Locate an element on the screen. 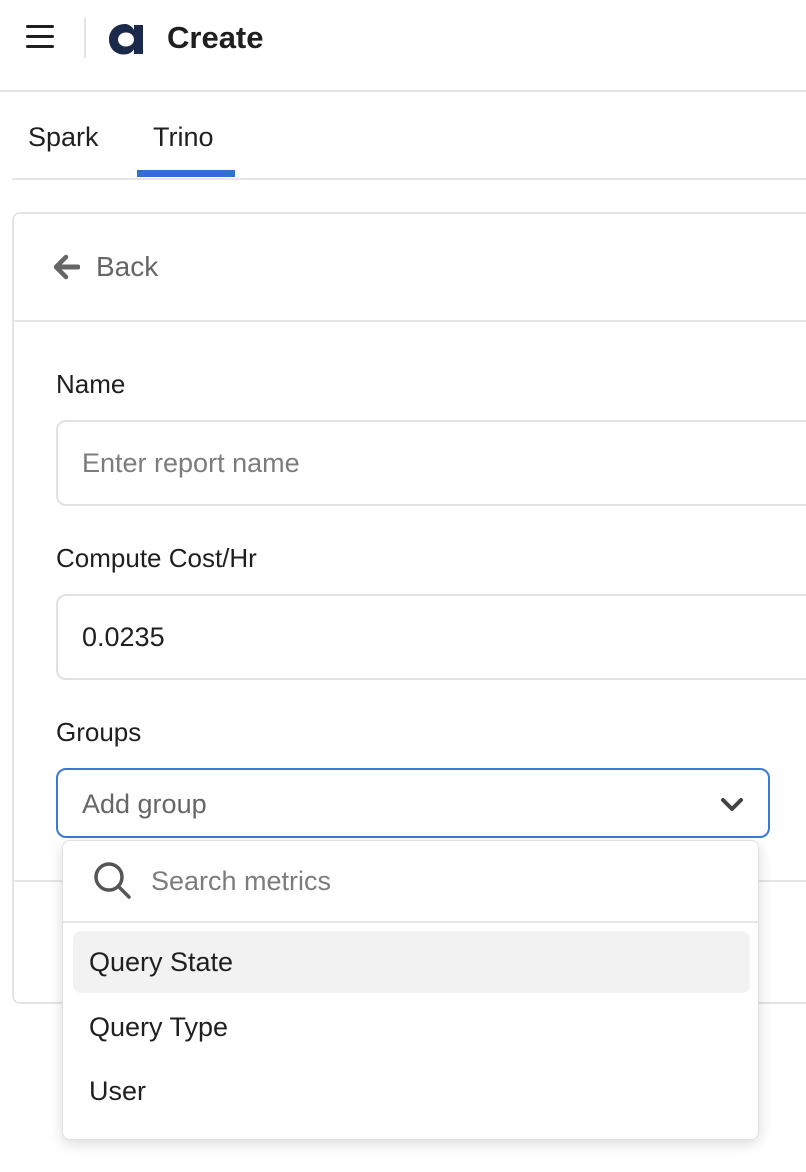  groups-label: Groups is located at coordinates (99, 732).